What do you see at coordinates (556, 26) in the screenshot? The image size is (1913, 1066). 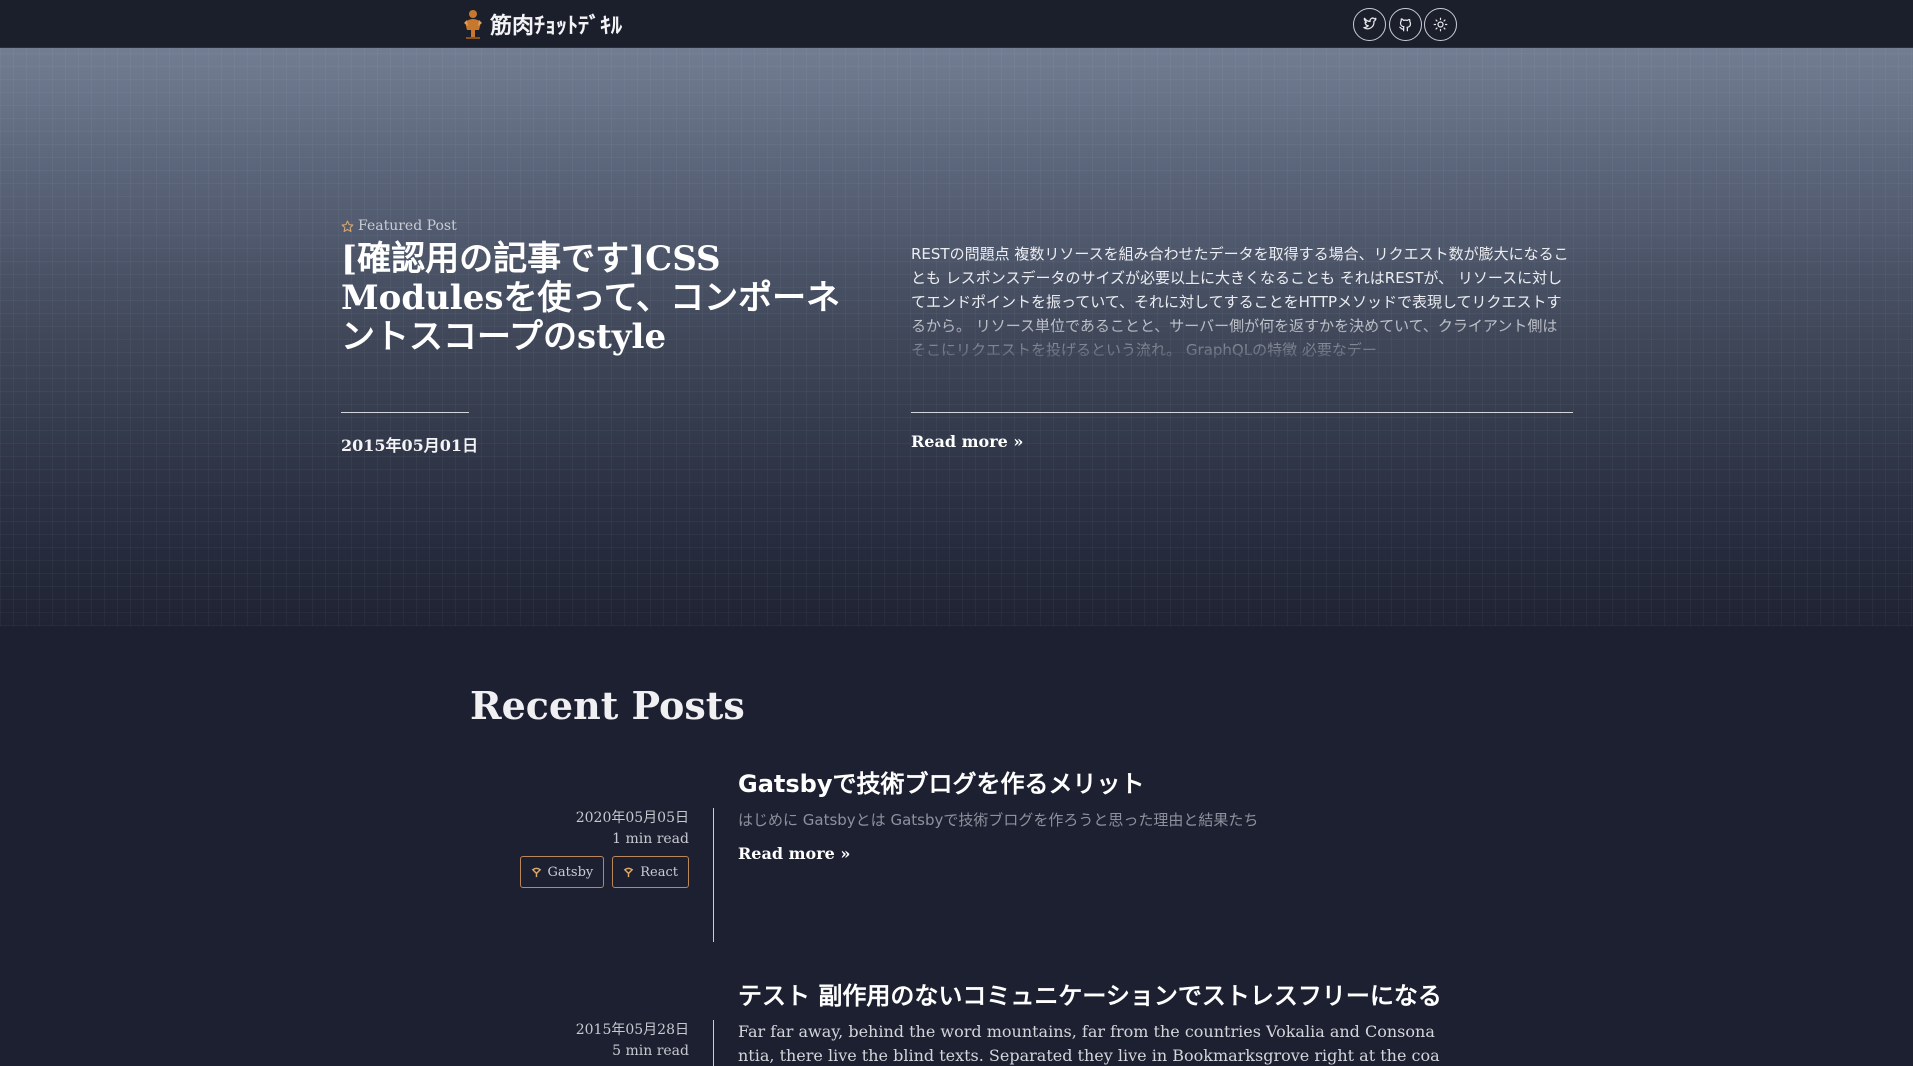 I see `site-title: 筋肉ﾁｮｯﾄﾃﾞｷﾙ` at bounding box center [556, 26].